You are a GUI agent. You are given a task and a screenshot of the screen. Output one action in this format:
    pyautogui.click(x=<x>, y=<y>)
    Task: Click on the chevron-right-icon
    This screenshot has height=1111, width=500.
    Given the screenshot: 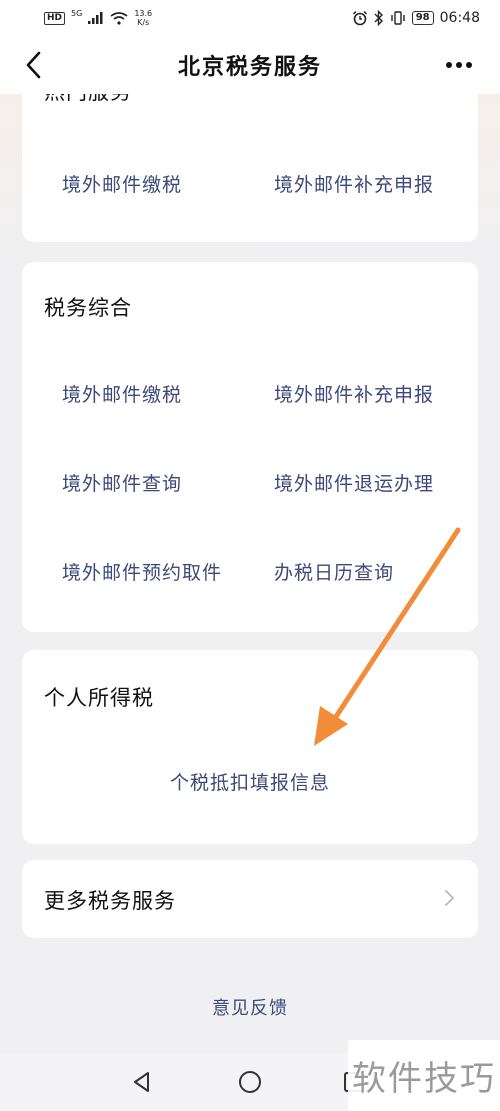 What is the action you would take?
    pyautogui.click(x=449, y=898)
    